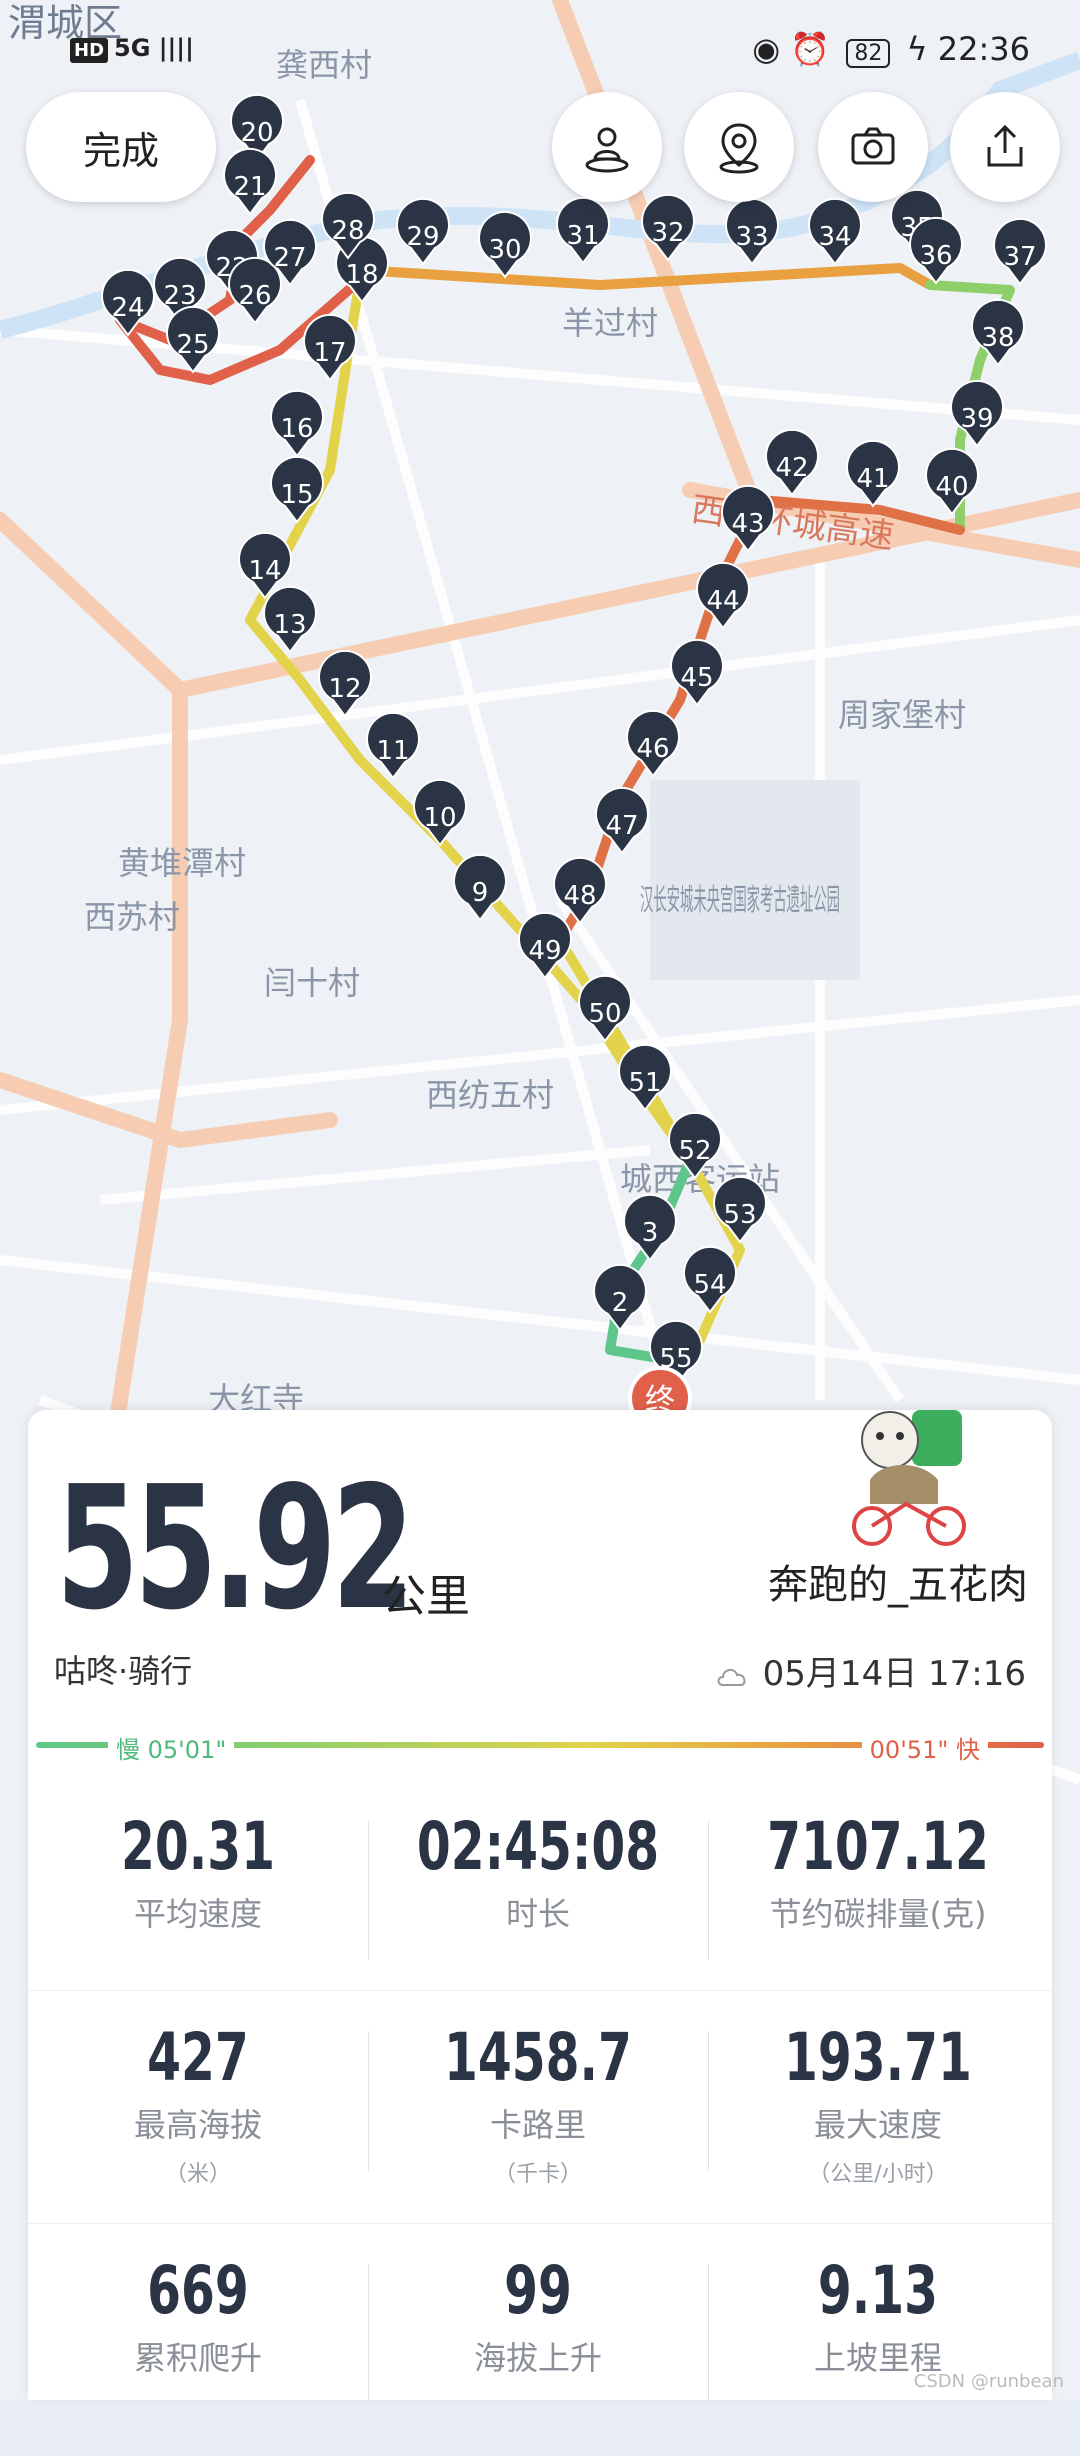  What do you see at coordinates (868, 53) in the screenshot?
I see `battery-indicator: 82` at bounding box center [868, 53].